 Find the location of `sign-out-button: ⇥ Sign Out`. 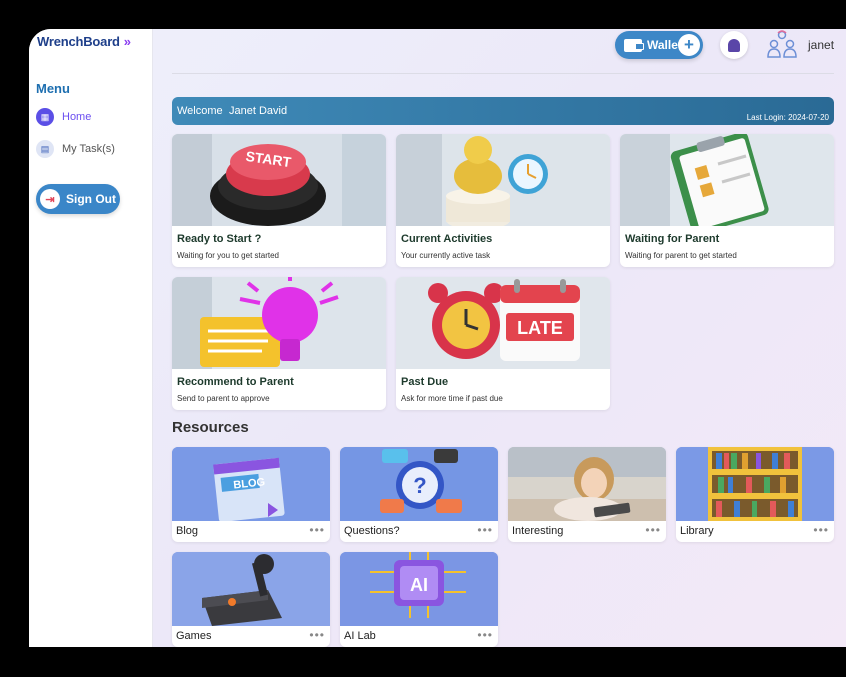

sign-out-button: ⇥ Sign Out is located at coordinates (78, 199).